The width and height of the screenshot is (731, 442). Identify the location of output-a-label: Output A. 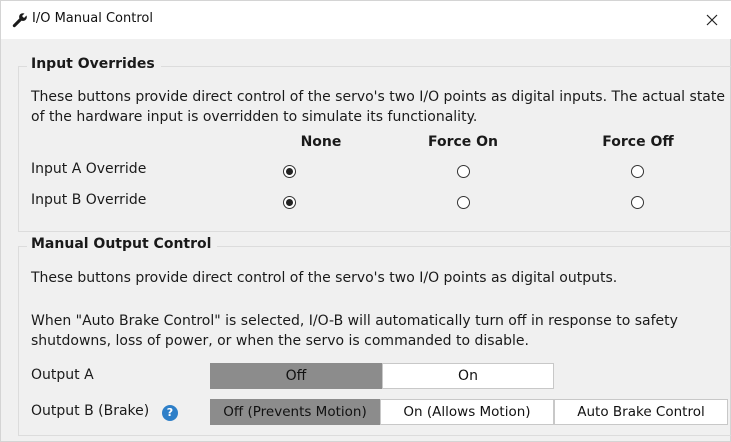
(62, 375).